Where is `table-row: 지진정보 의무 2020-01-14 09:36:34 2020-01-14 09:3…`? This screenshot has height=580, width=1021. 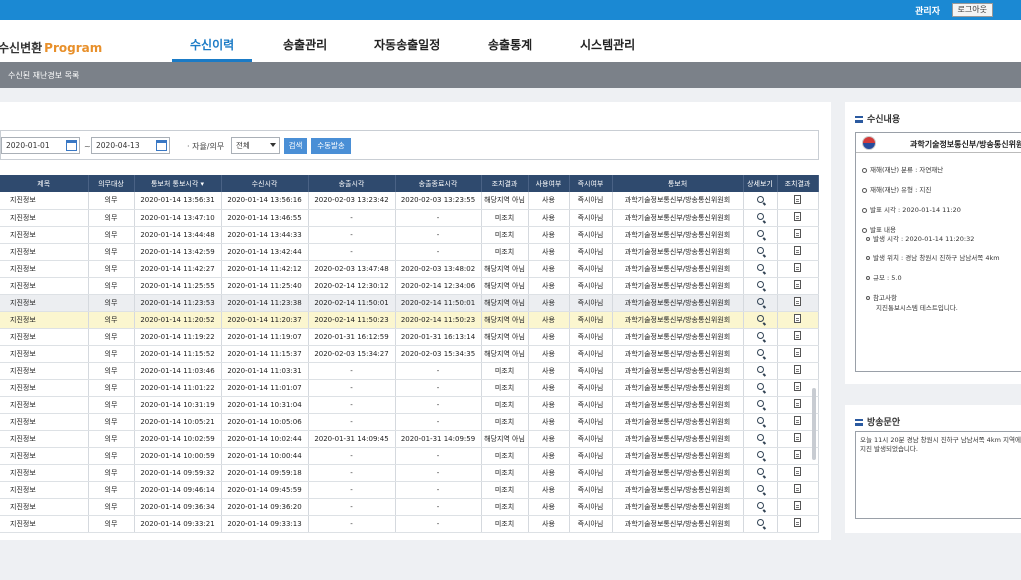
table-row: 지진정보 의무 2020-01-14 09:36:34 2020-01-14 09:3… is located at coordinates (409, 507).